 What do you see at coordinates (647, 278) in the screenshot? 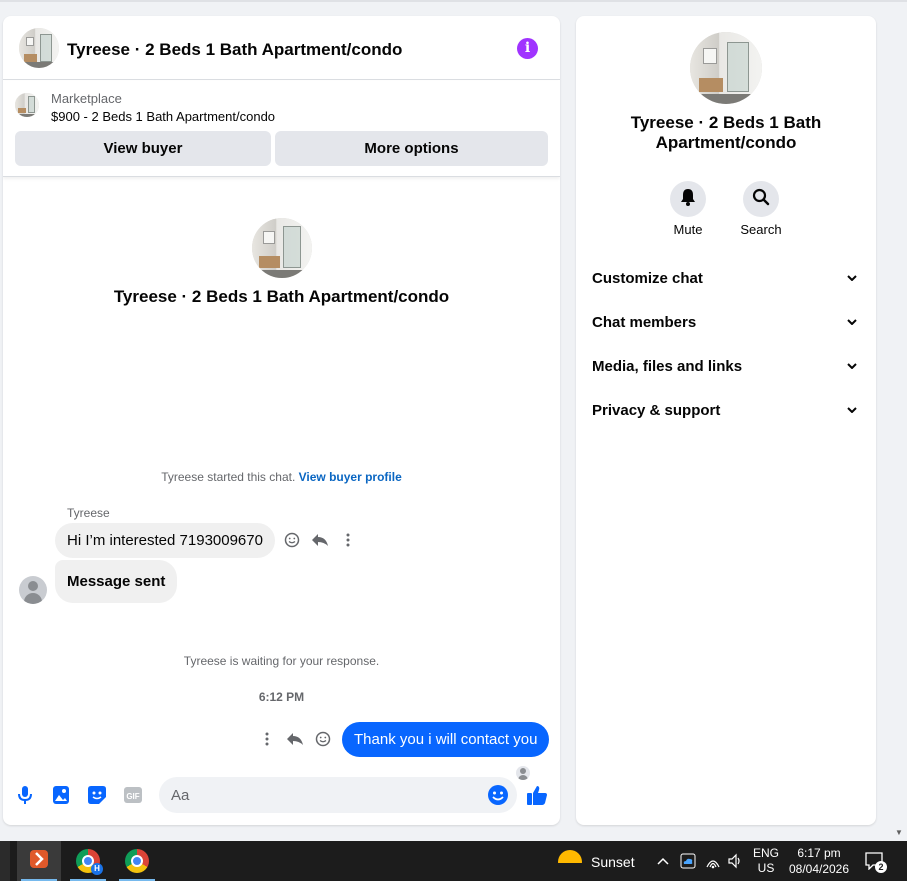
I see `section-label: Customize chat` at bounding box center [647, 278].